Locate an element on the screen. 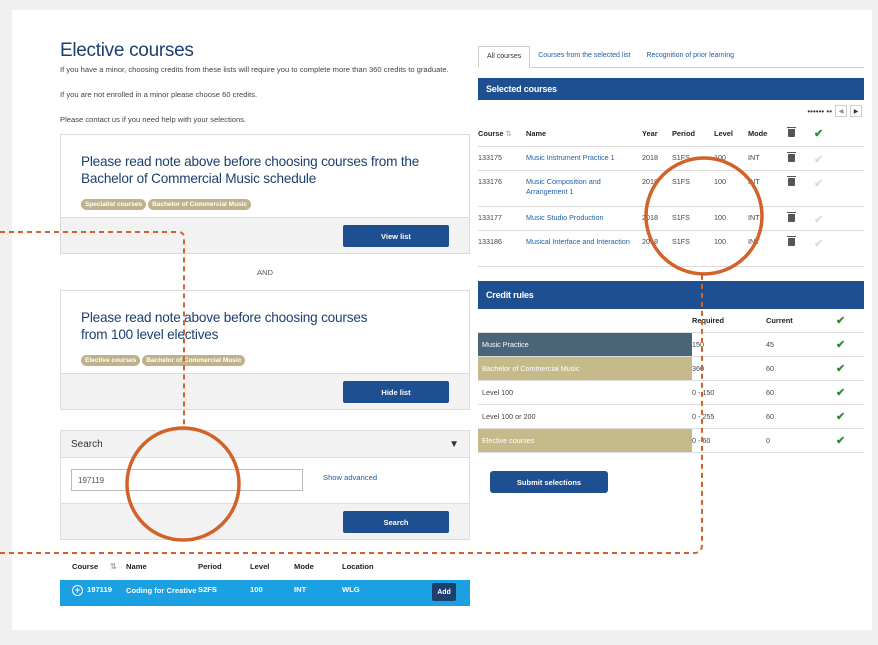  search-panel-header: Search ▼ is located at coordinates (265, 444).